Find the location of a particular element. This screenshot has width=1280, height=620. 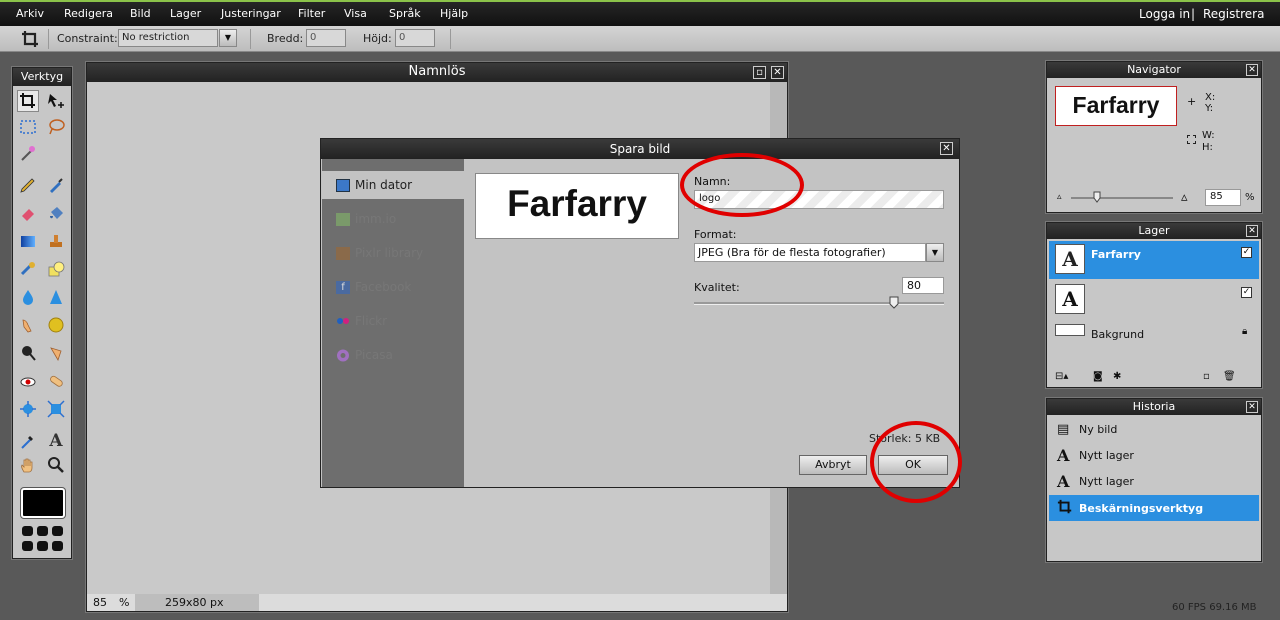

toolbox-title: Verktyg is located at coordinates (42, 77).